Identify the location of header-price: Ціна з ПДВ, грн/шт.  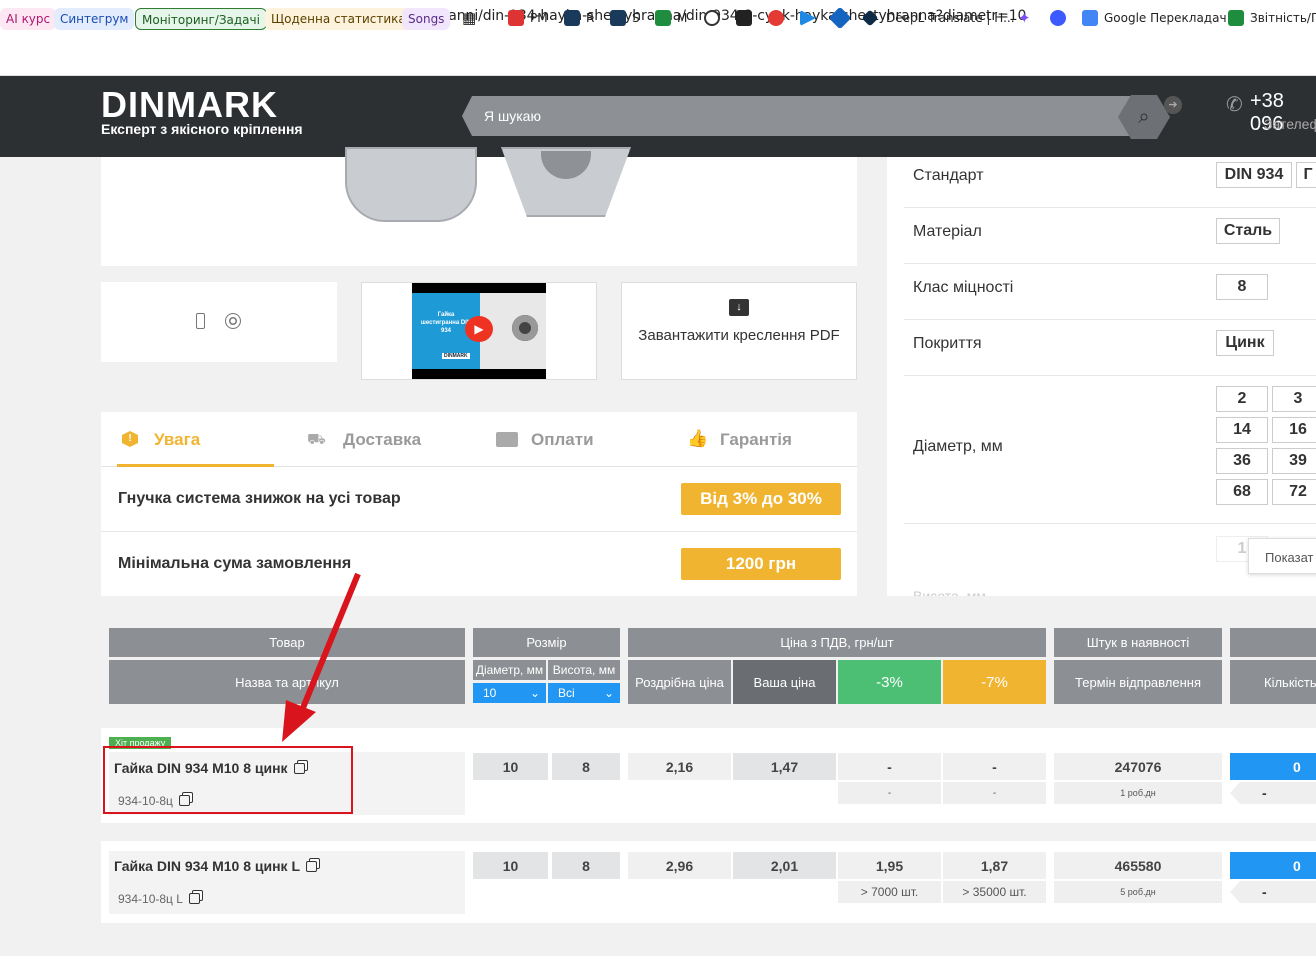
(837, 642).